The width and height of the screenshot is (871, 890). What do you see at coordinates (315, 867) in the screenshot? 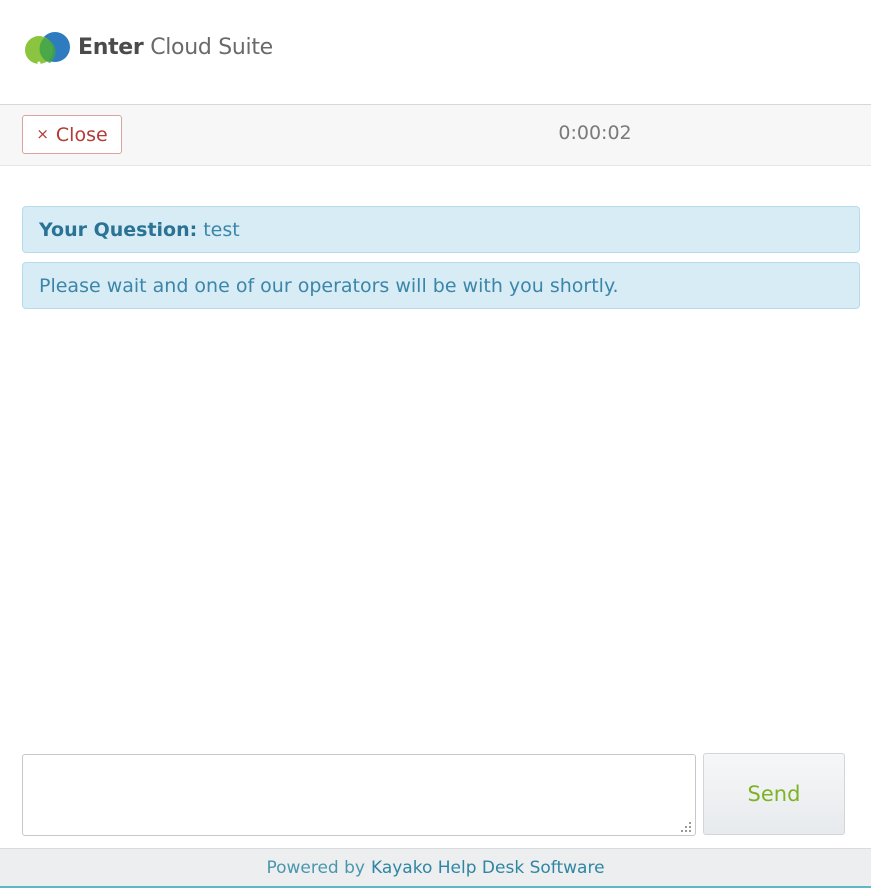
I see `footer-prefix: Powered by` at bounding box center [315, 867].